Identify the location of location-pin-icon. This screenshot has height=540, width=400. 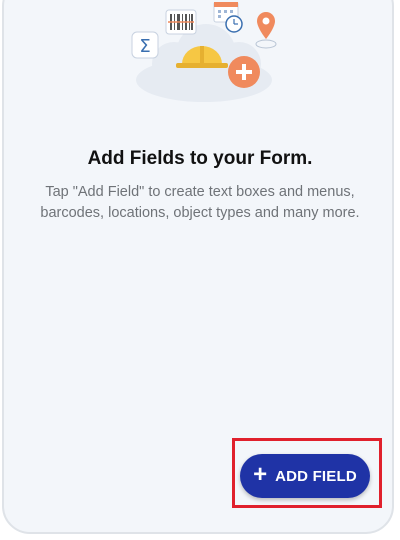
(266, 30).